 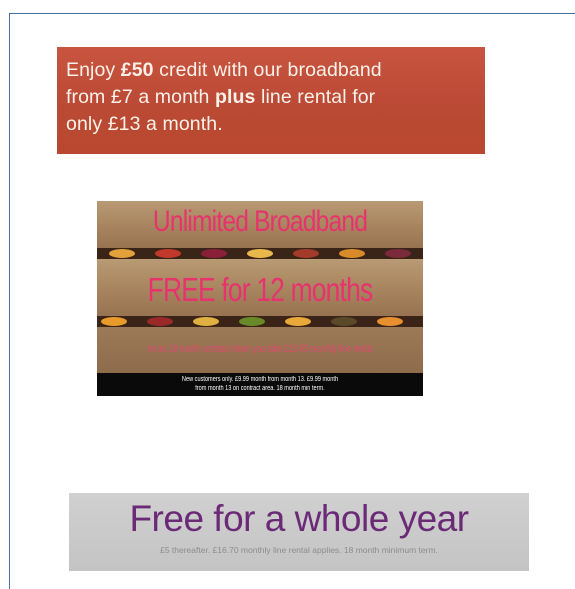 What do you see at coordinates (235, 97) in the screenshot?
I see `plus-word: plus` at bounding box center [235, 97].